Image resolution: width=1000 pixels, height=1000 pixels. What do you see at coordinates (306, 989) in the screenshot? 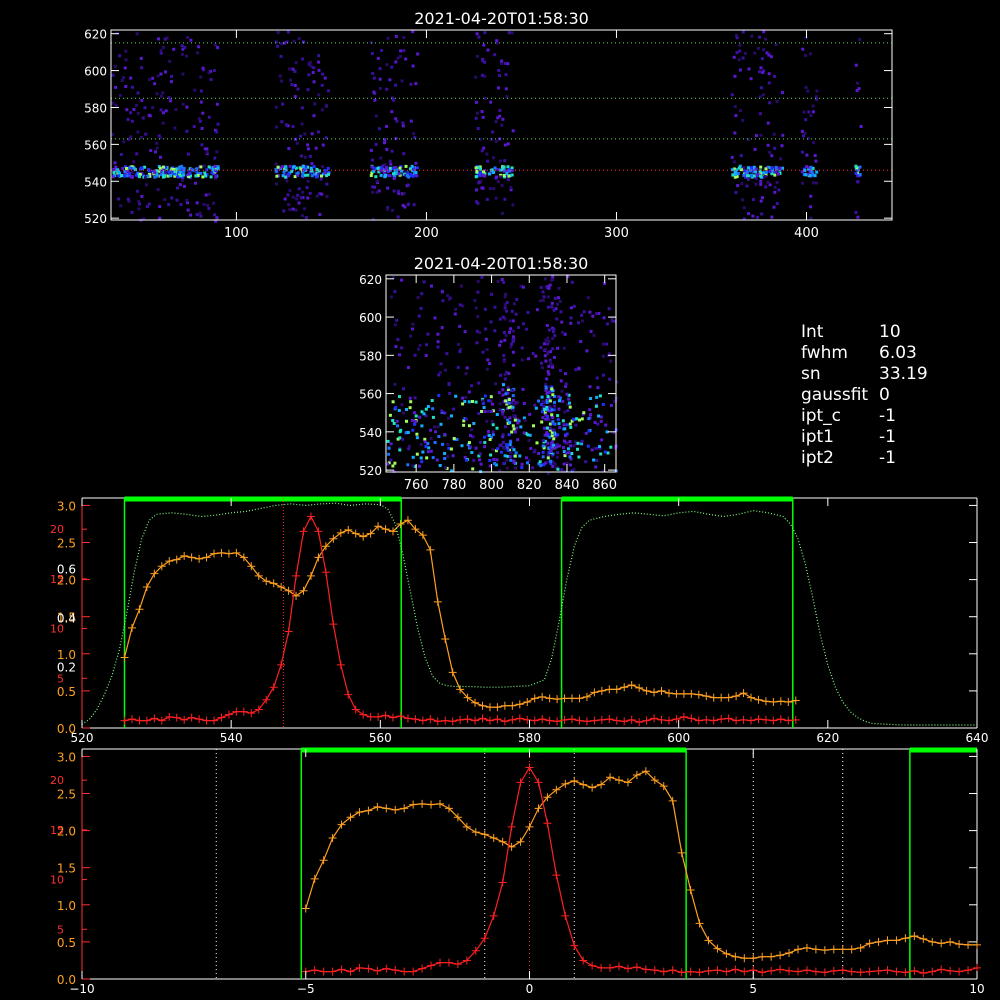
I see `x-tick-label: −5` at bounding box center [306, 989].